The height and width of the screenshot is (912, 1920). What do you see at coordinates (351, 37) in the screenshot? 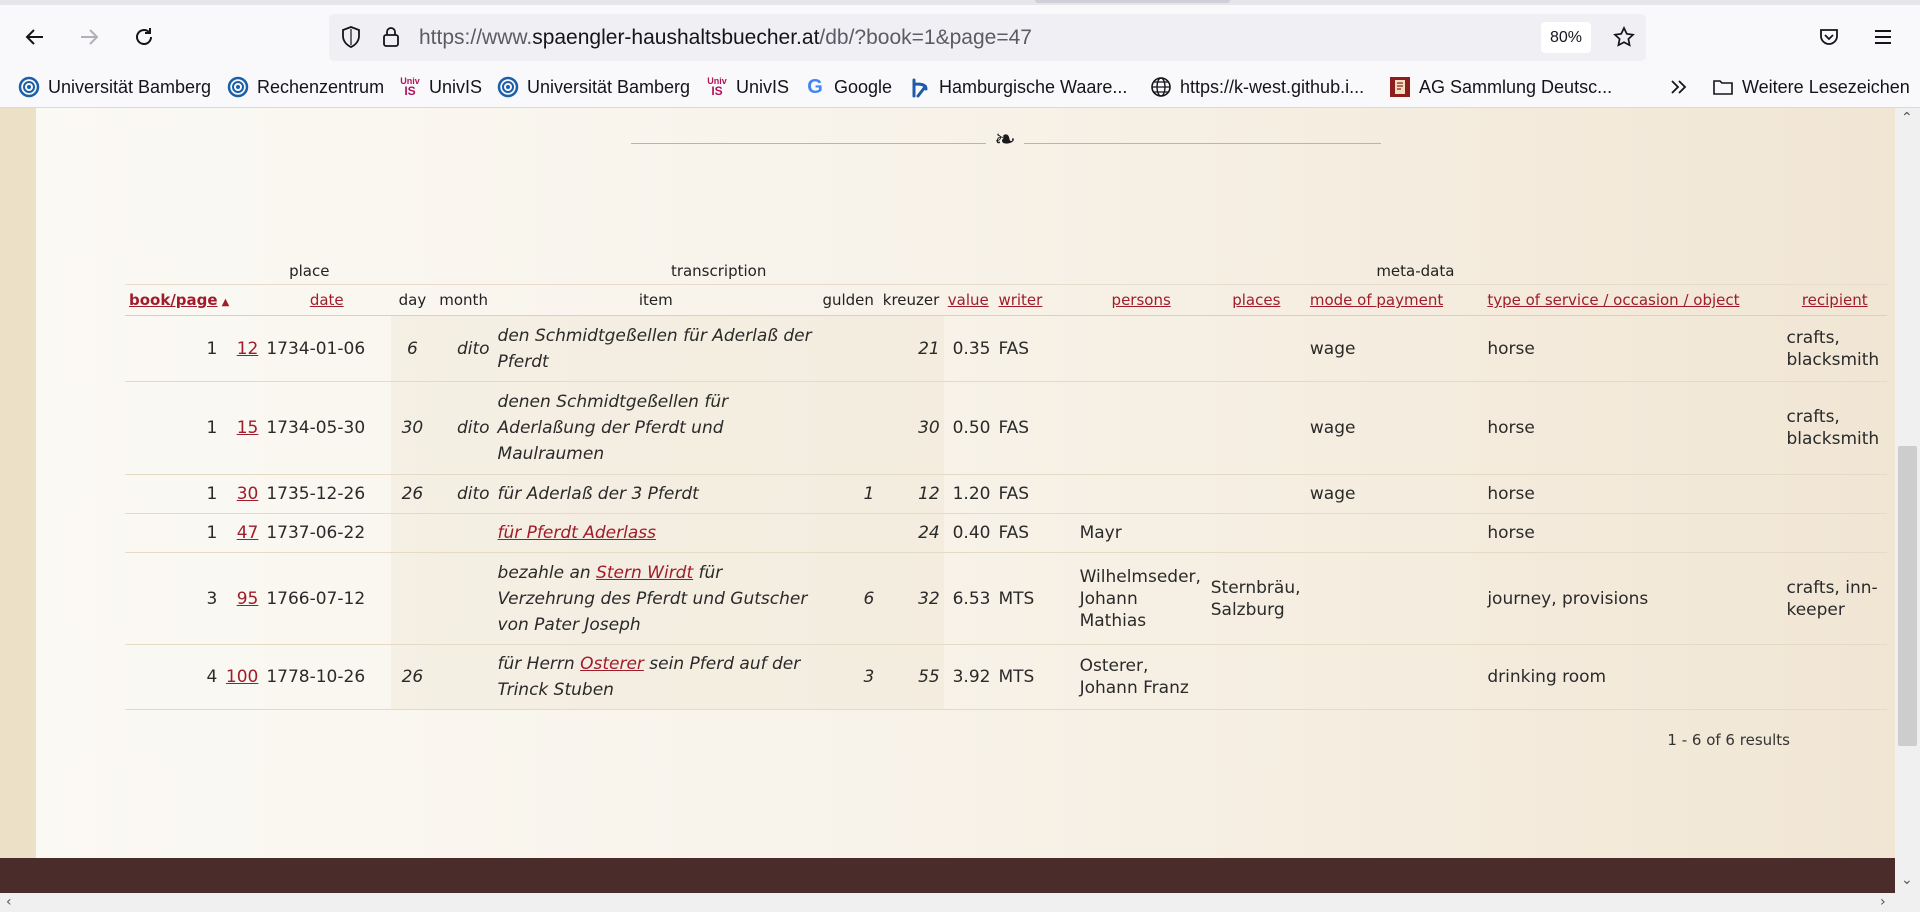
I see `shield-icon` at bounding box center [351, 37].